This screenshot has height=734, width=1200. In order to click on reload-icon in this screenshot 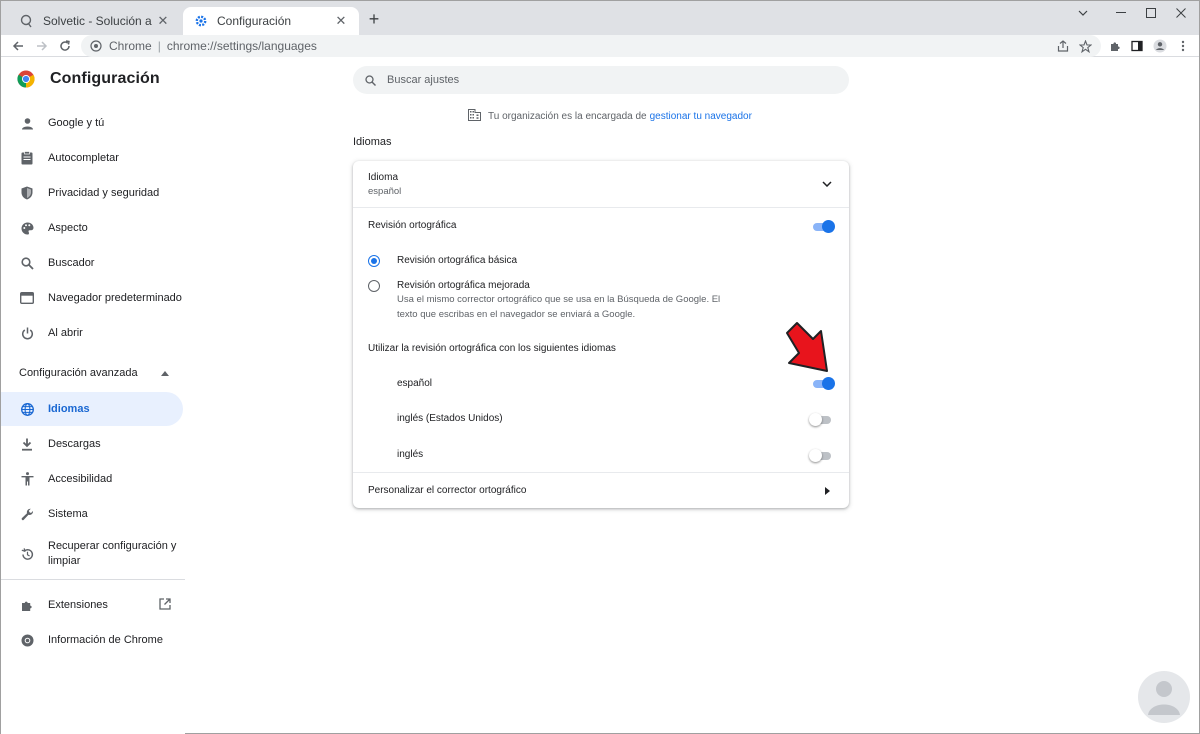, I will do `click(65, 46)`.